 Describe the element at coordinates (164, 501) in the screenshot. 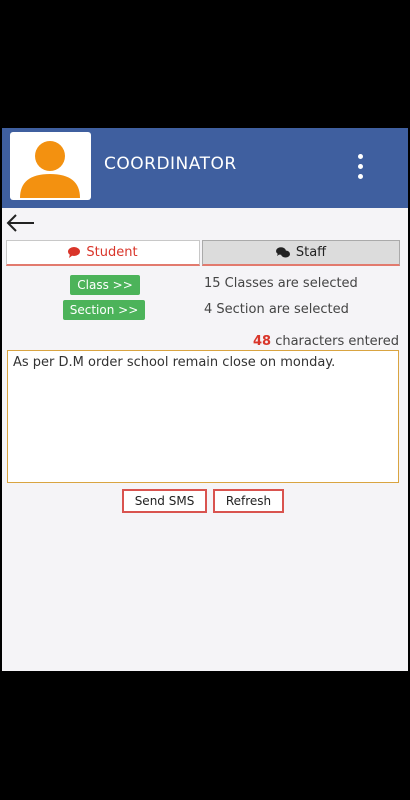

I see `send-sms-button: Send SMS` at that location.